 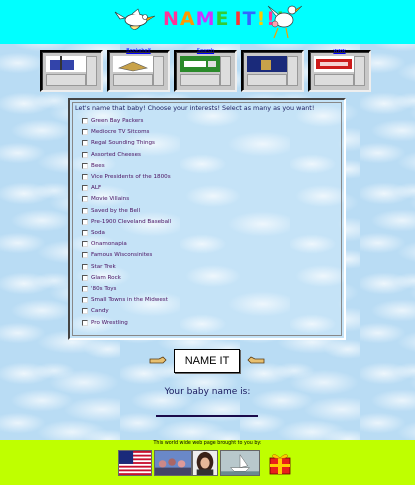 I want to click on interest-option: '80s Toys, so click(x=99, y=289).